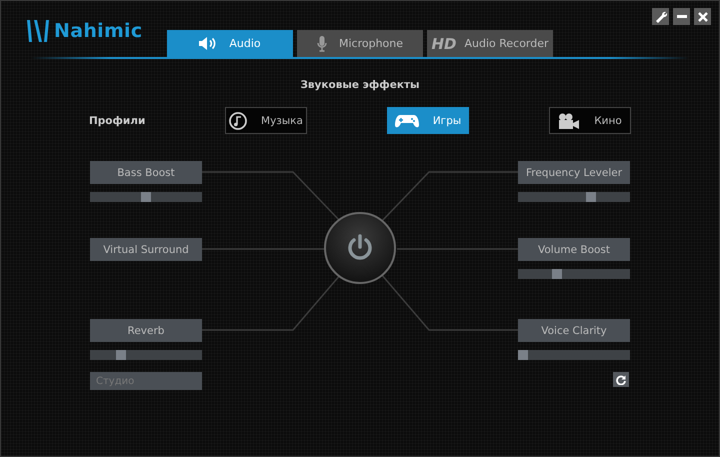 This screenshot has height=457, width=720. I want to click on profile-button: Музыка, so click(266, 120).